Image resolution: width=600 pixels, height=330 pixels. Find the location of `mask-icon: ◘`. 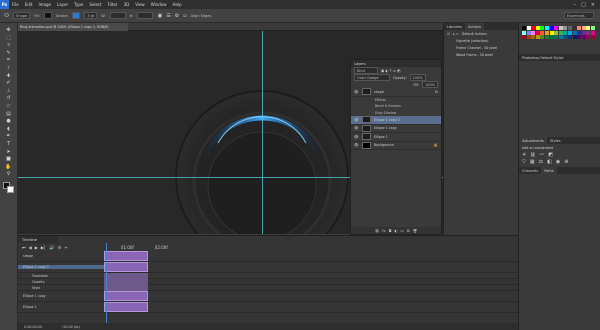

mask-icon: ◘ is located at coordinates (390, 231).